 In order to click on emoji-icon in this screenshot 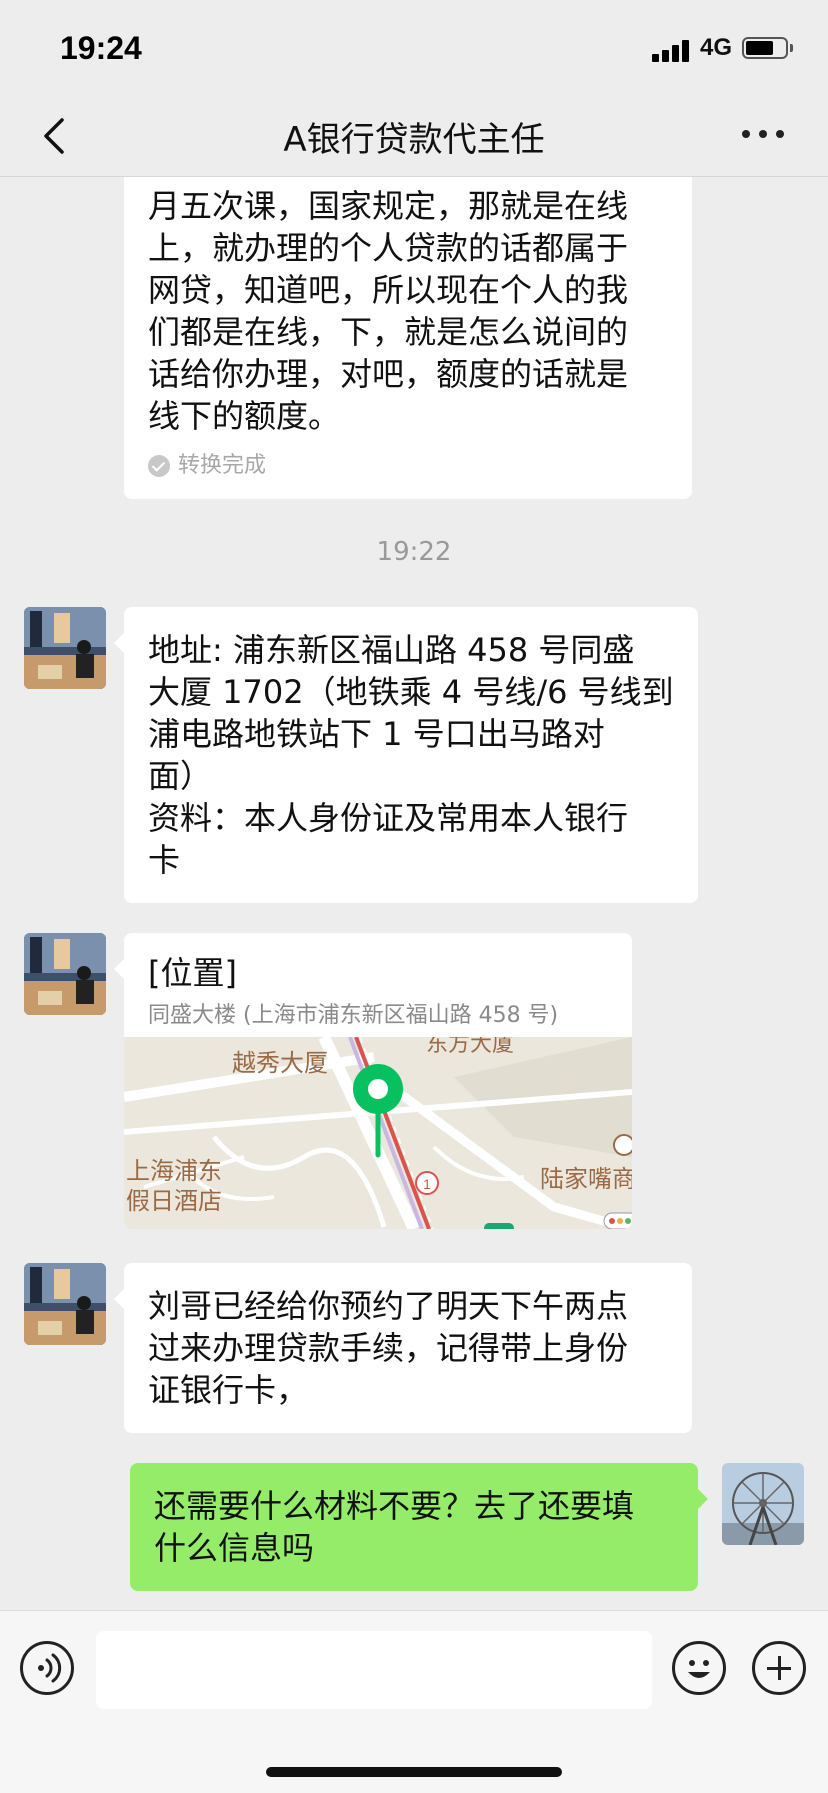, I will do `click(699, 1668)`.